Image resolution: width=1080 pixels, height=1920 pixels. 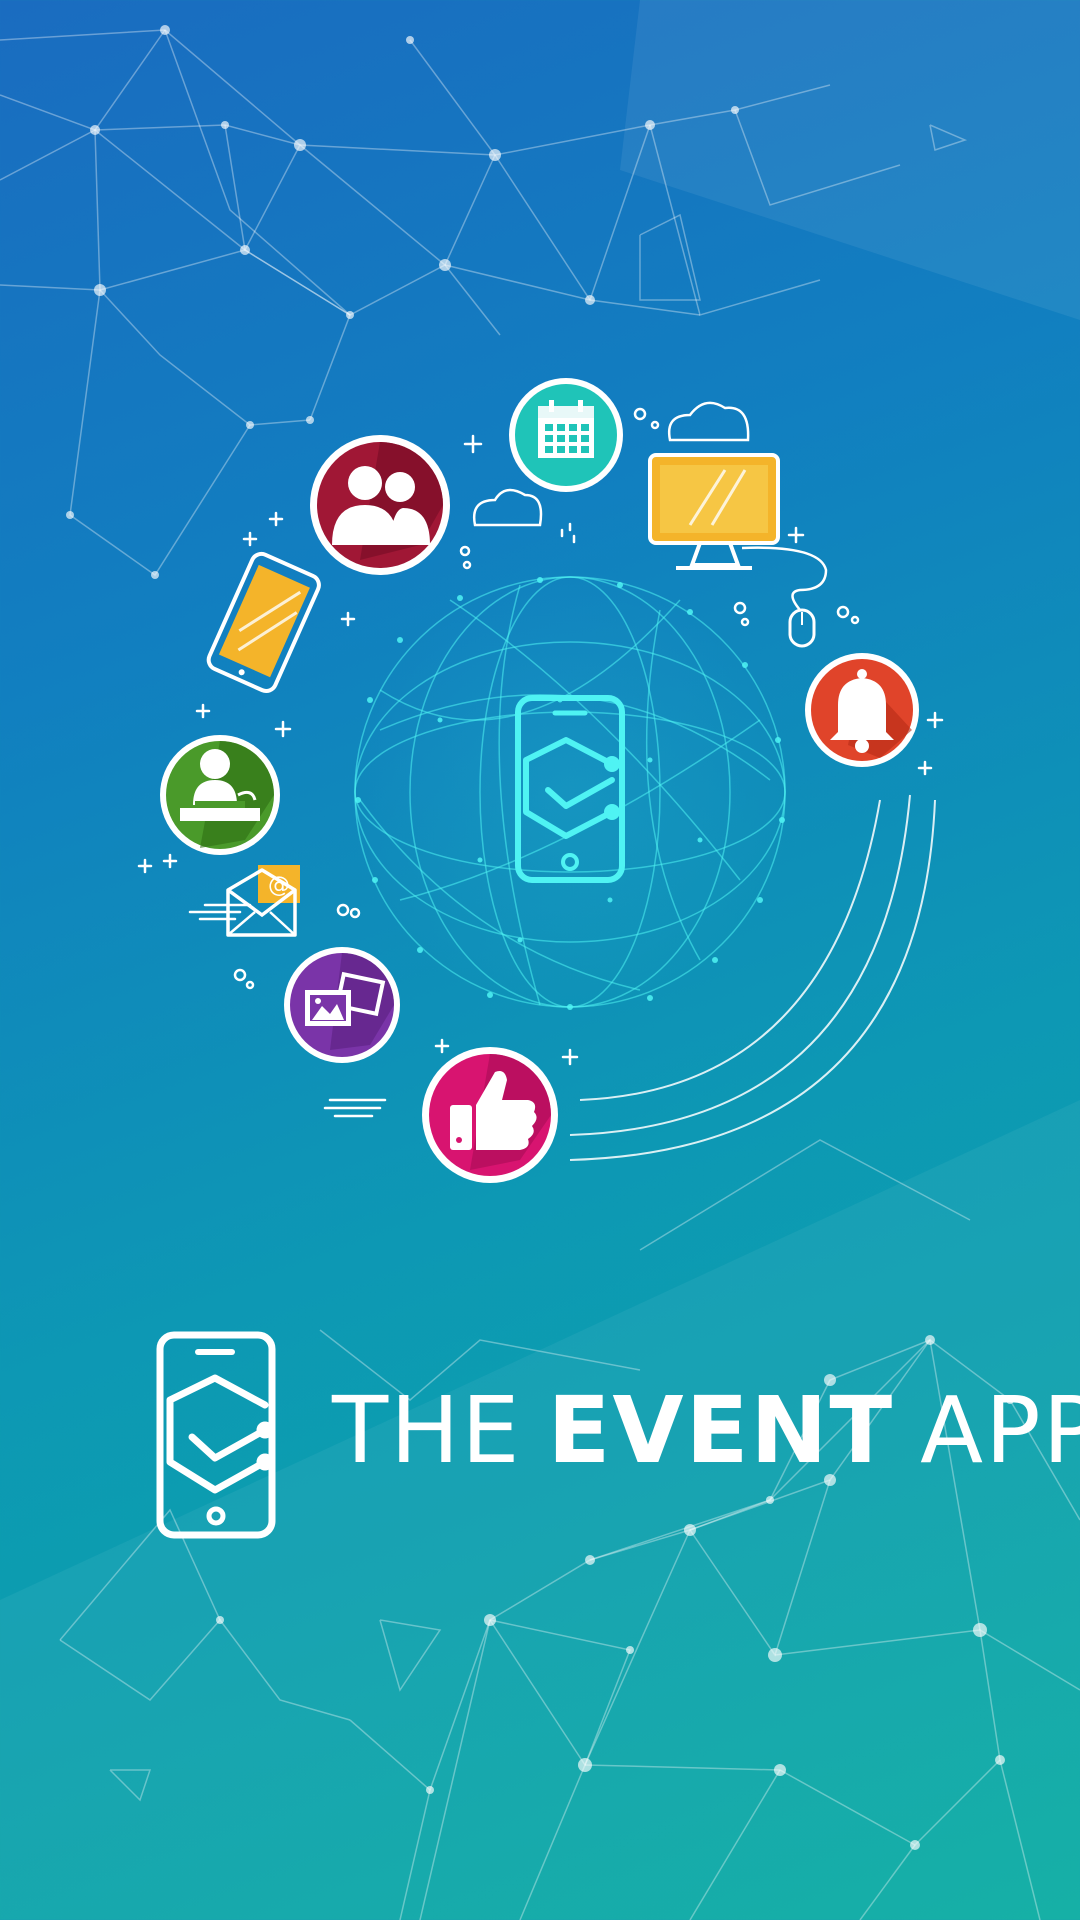 What do you see at coordinates (427, 1430) in the screenshot?
I see `wordmark-the: THE` at bounding box center [427, 1430].